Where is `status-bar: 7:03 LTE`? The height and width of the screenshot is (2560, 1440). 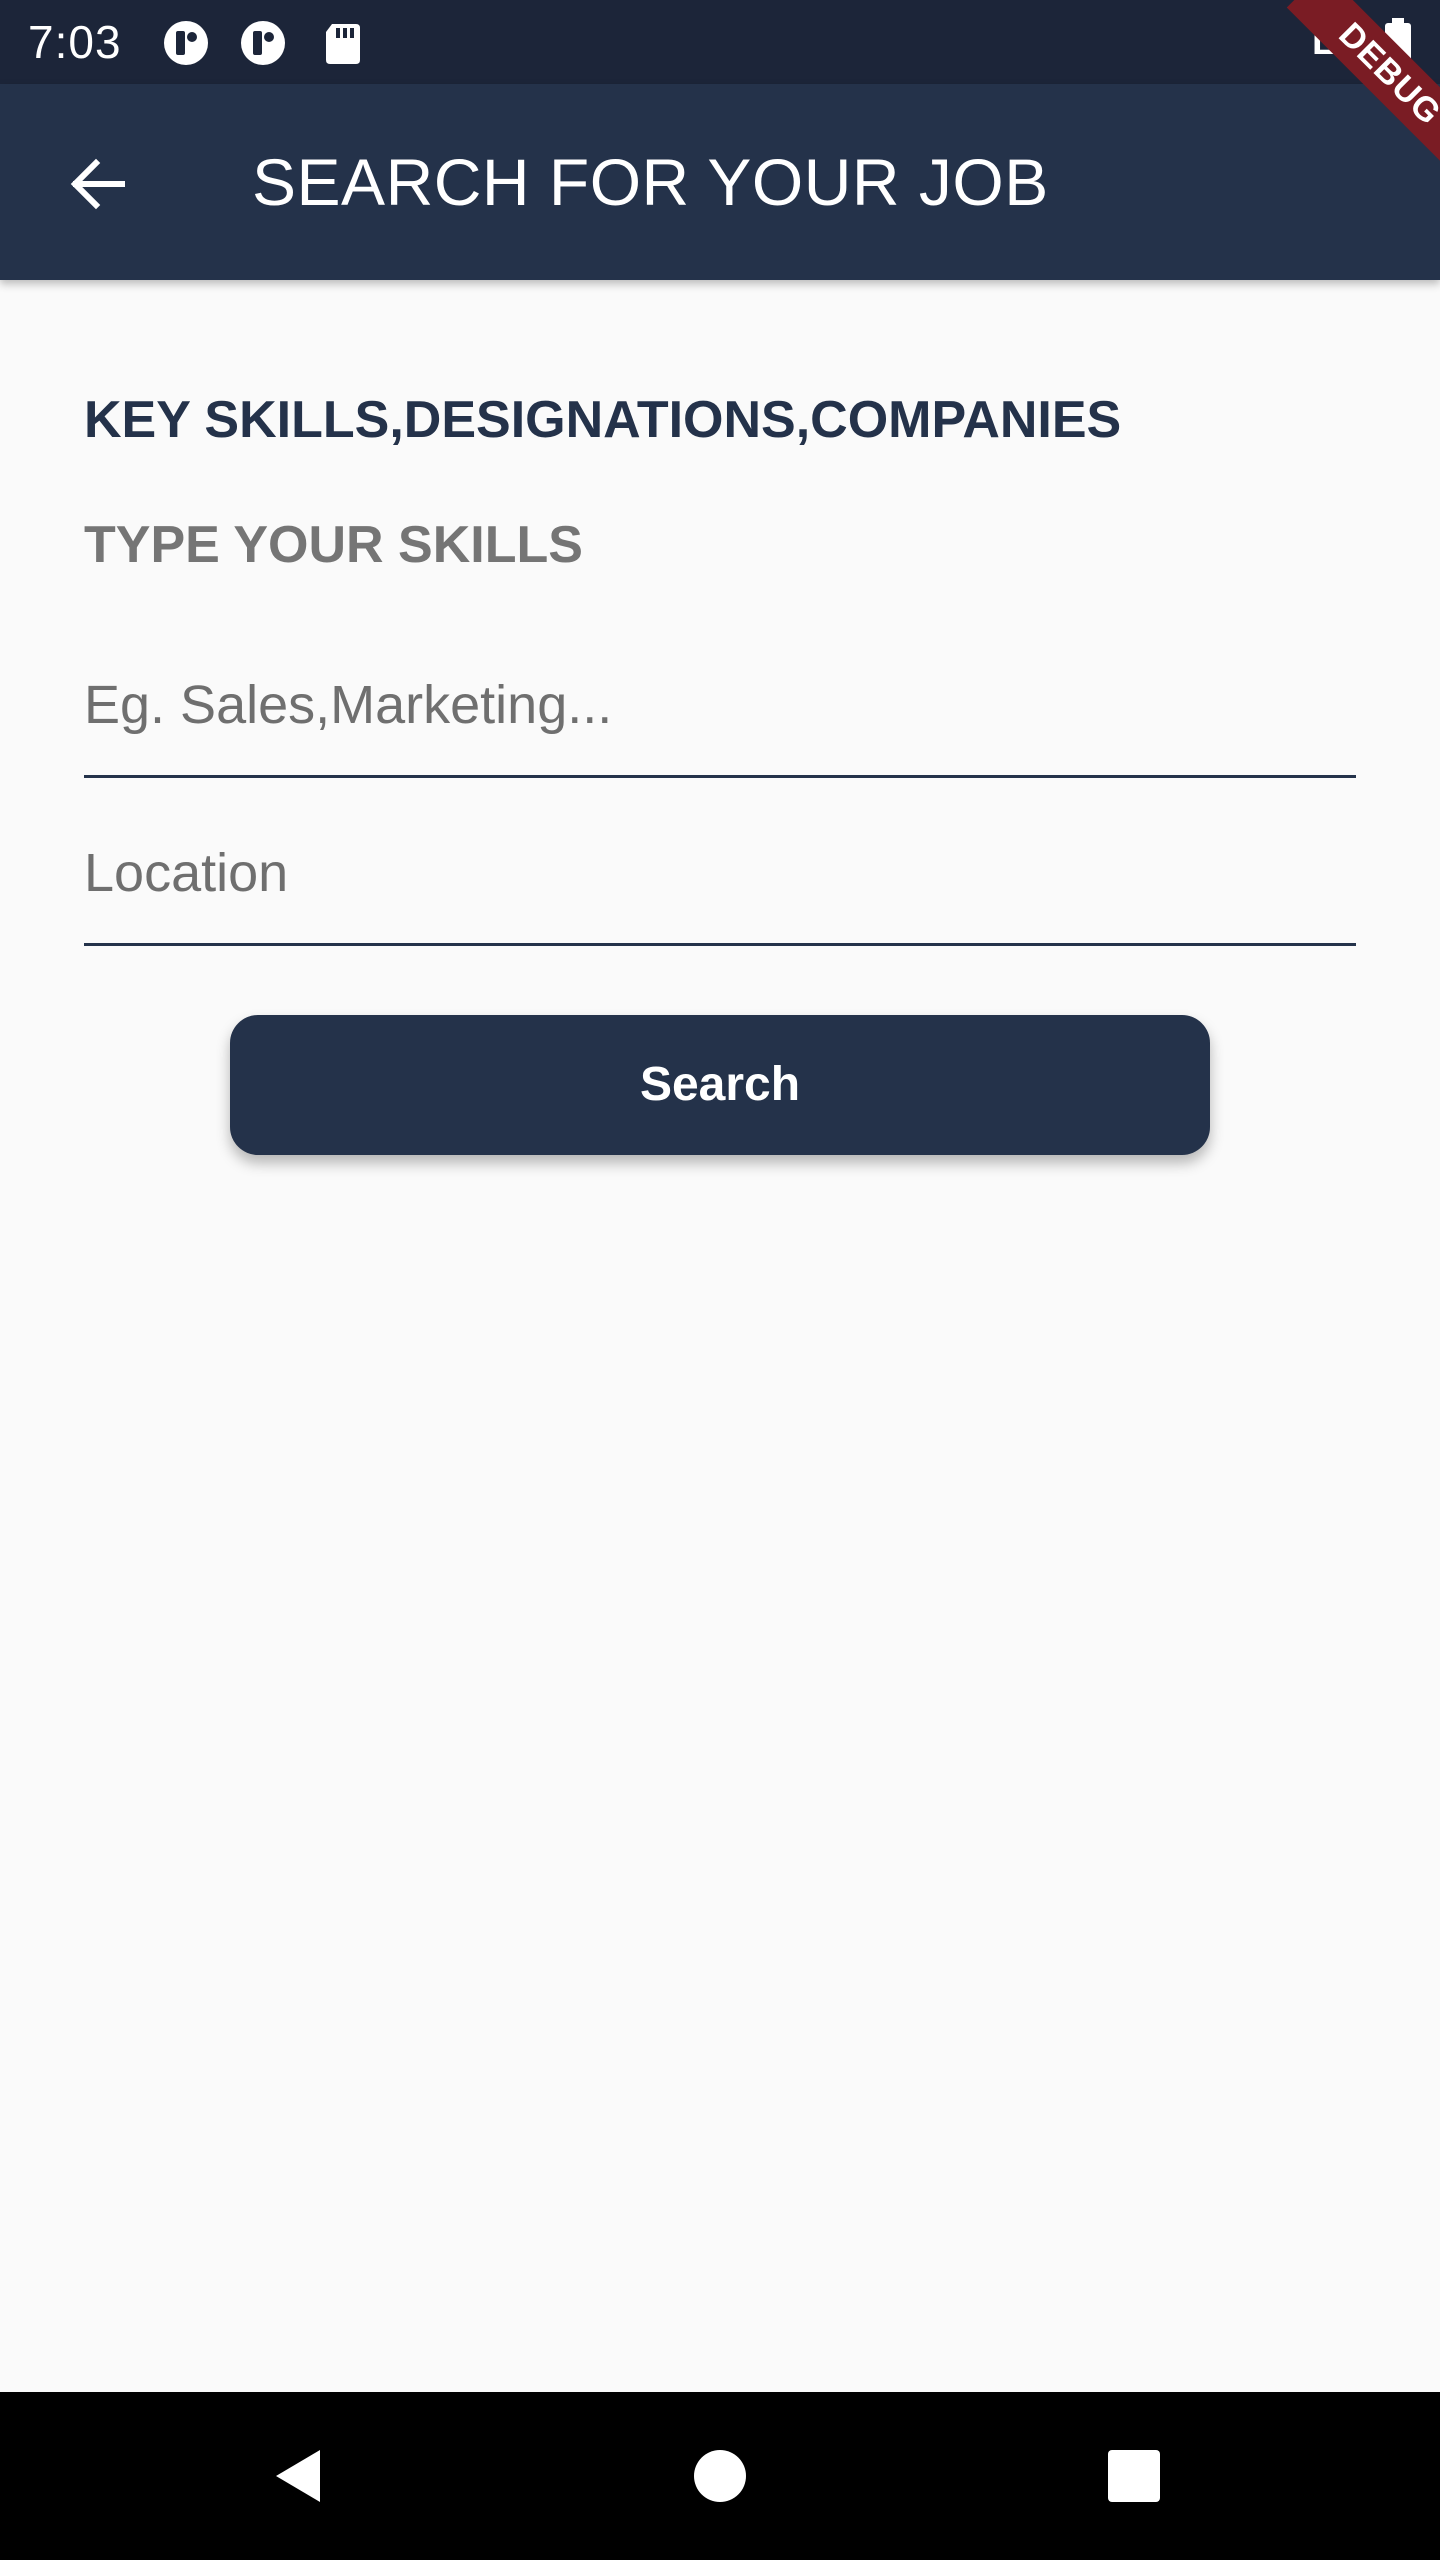 status-bar: 7:03 LTE is located at coordinates (720, 42).